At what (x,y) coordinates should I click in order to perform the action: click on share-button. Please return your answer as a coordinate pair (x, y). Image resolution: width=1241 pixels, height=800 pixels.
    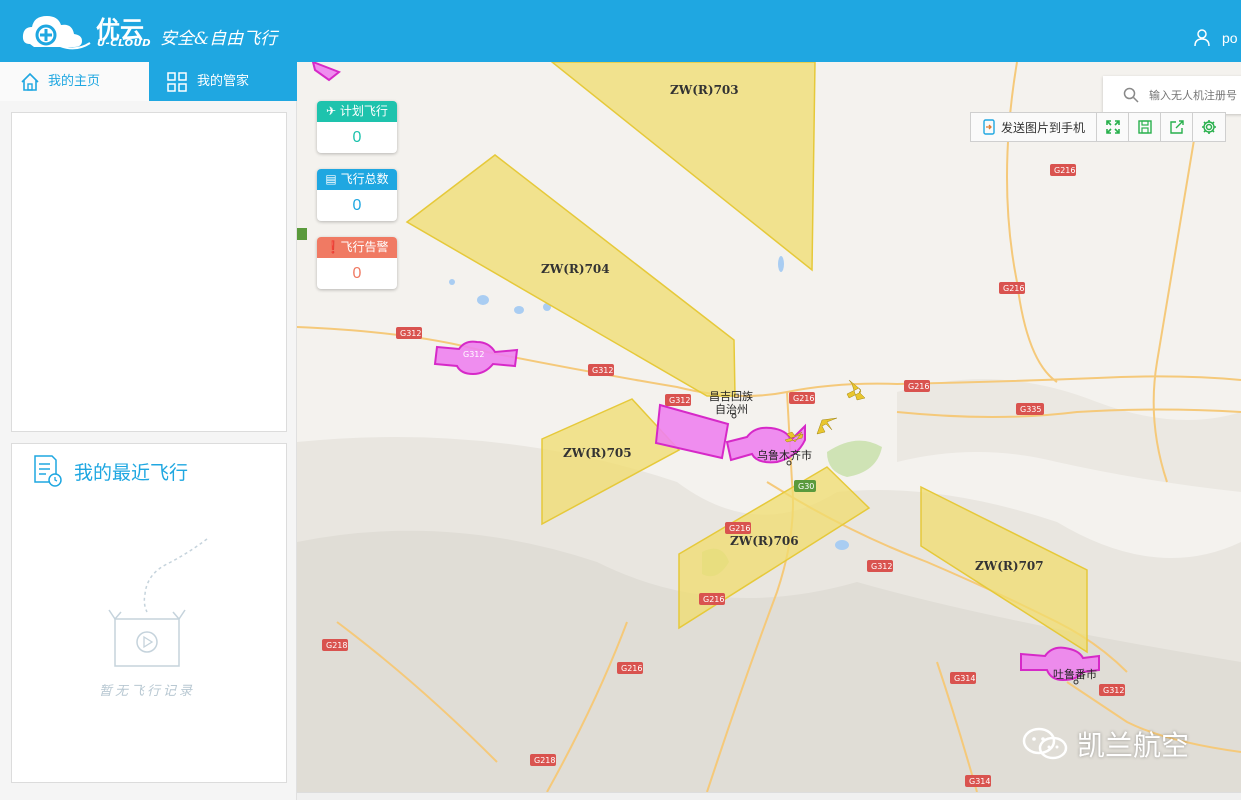
    Looking at the image, I should click on (1177, 127).